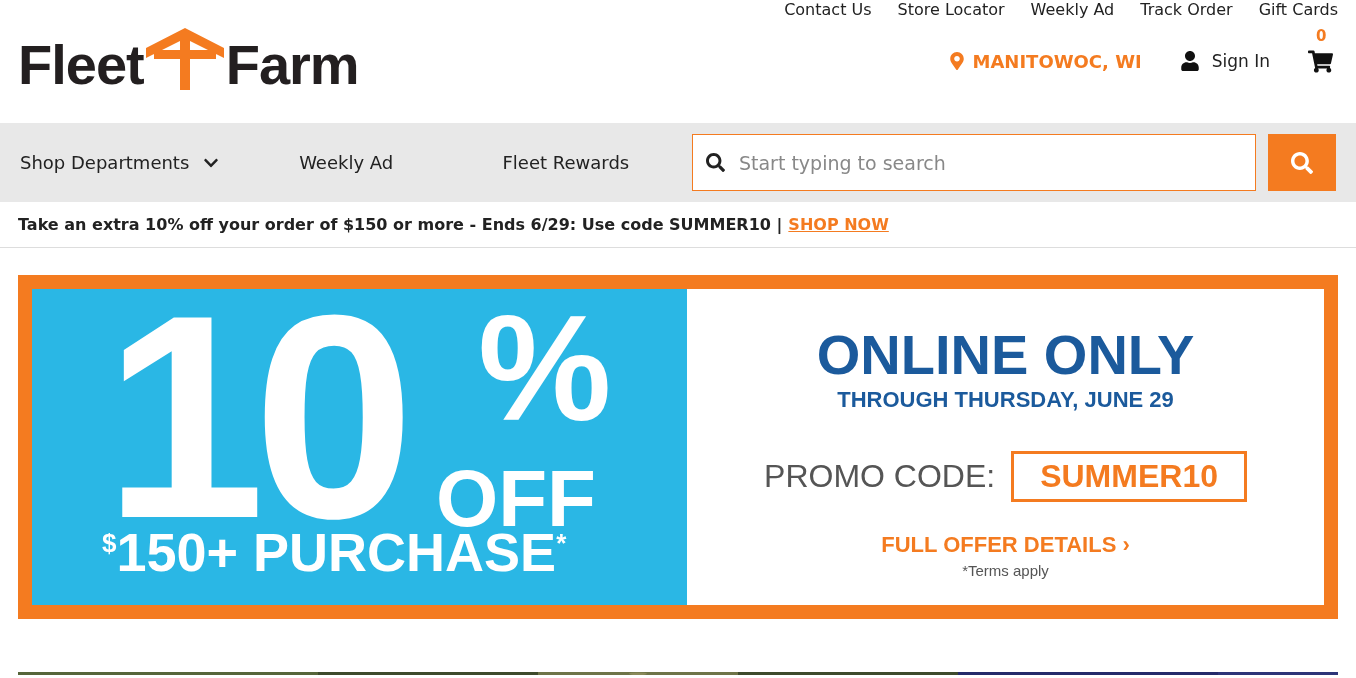 The width and height of the screenshot is (1356, 678). I want to click on nav-link: Fleet Rewards, so click(594, 162).